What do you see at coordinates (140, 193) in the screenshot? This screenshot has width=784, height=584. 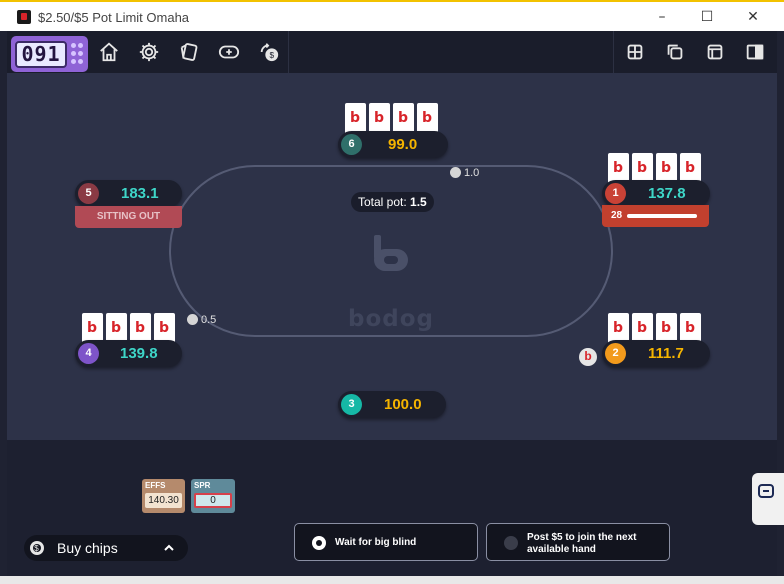 I see `seat-5-stack: 183.1` at bounding box center [140, 193].